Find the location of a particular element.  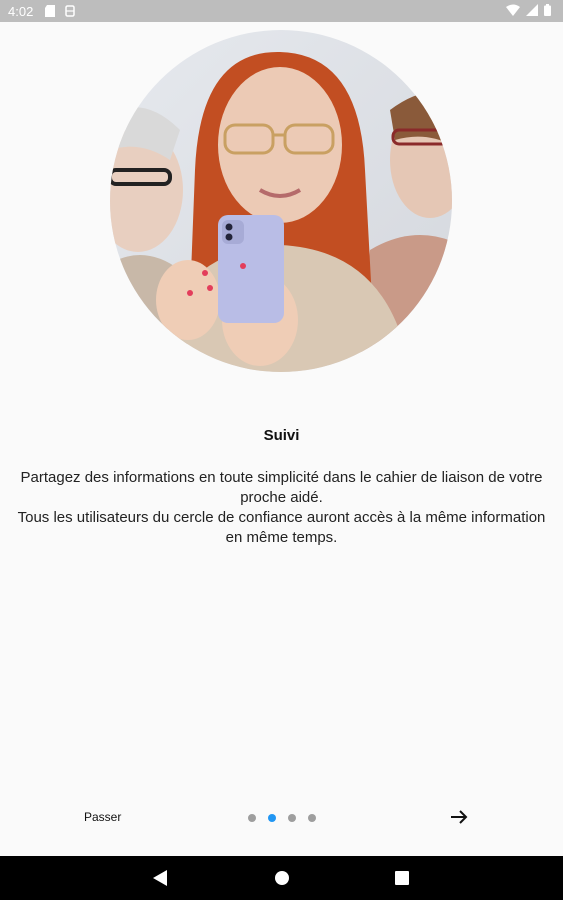

arrow-right-icon is located at coordinates (459, 820).